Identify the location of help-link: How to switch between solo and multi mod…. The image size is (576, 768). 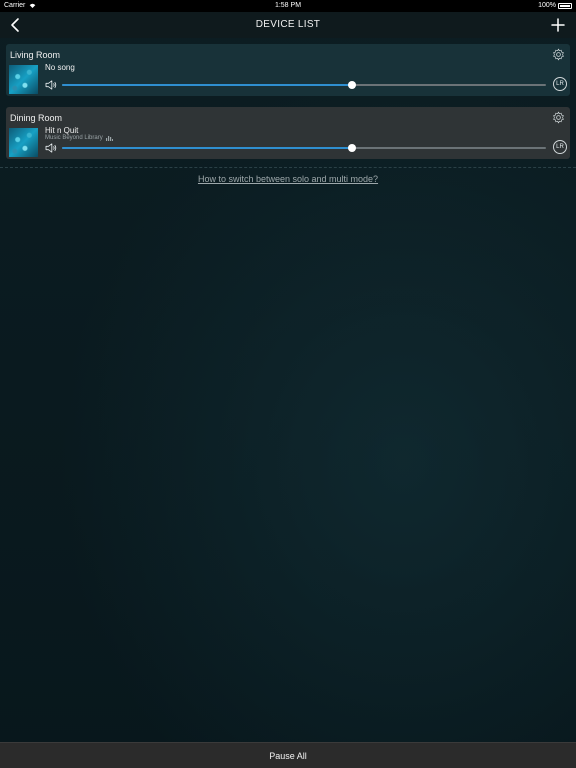
(288, 179).